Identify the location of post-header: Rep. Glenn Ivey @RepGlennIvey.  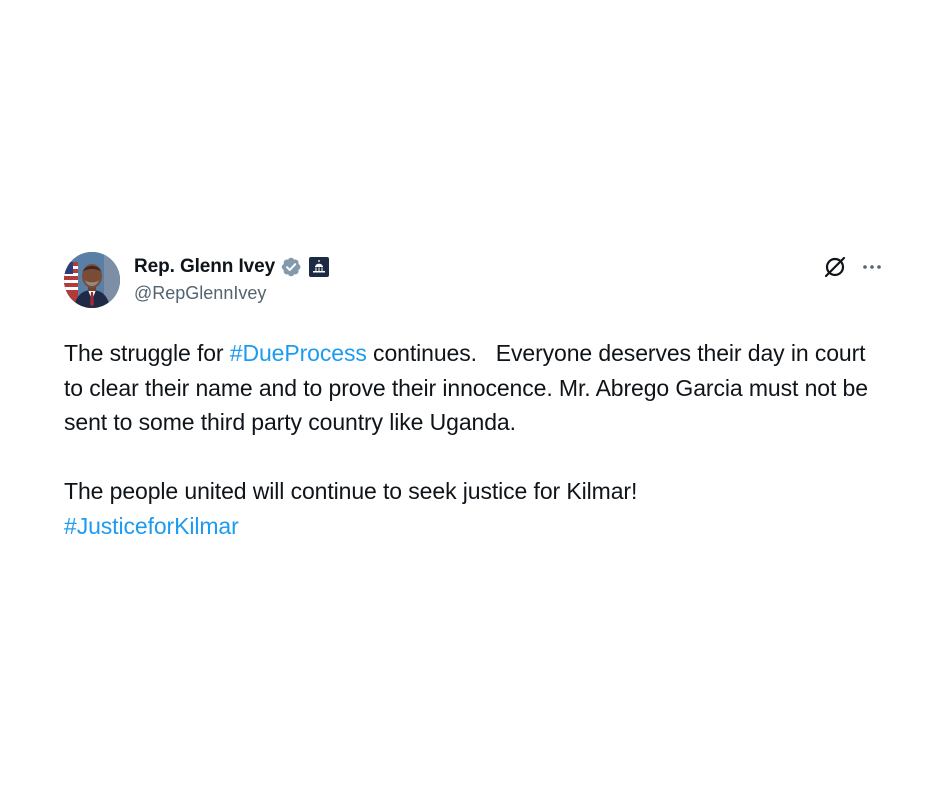
(474, 280).